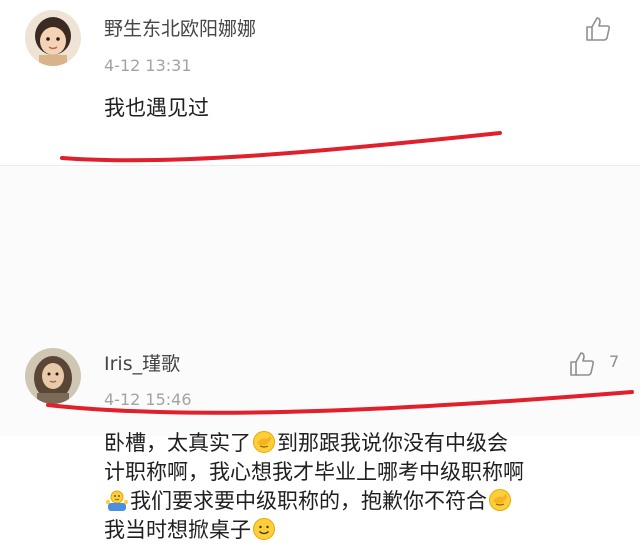  Describe the element at coordinates (177, 443) in the screenshot. I see `comment-line-text: 卧槽，太真实了` at that location.